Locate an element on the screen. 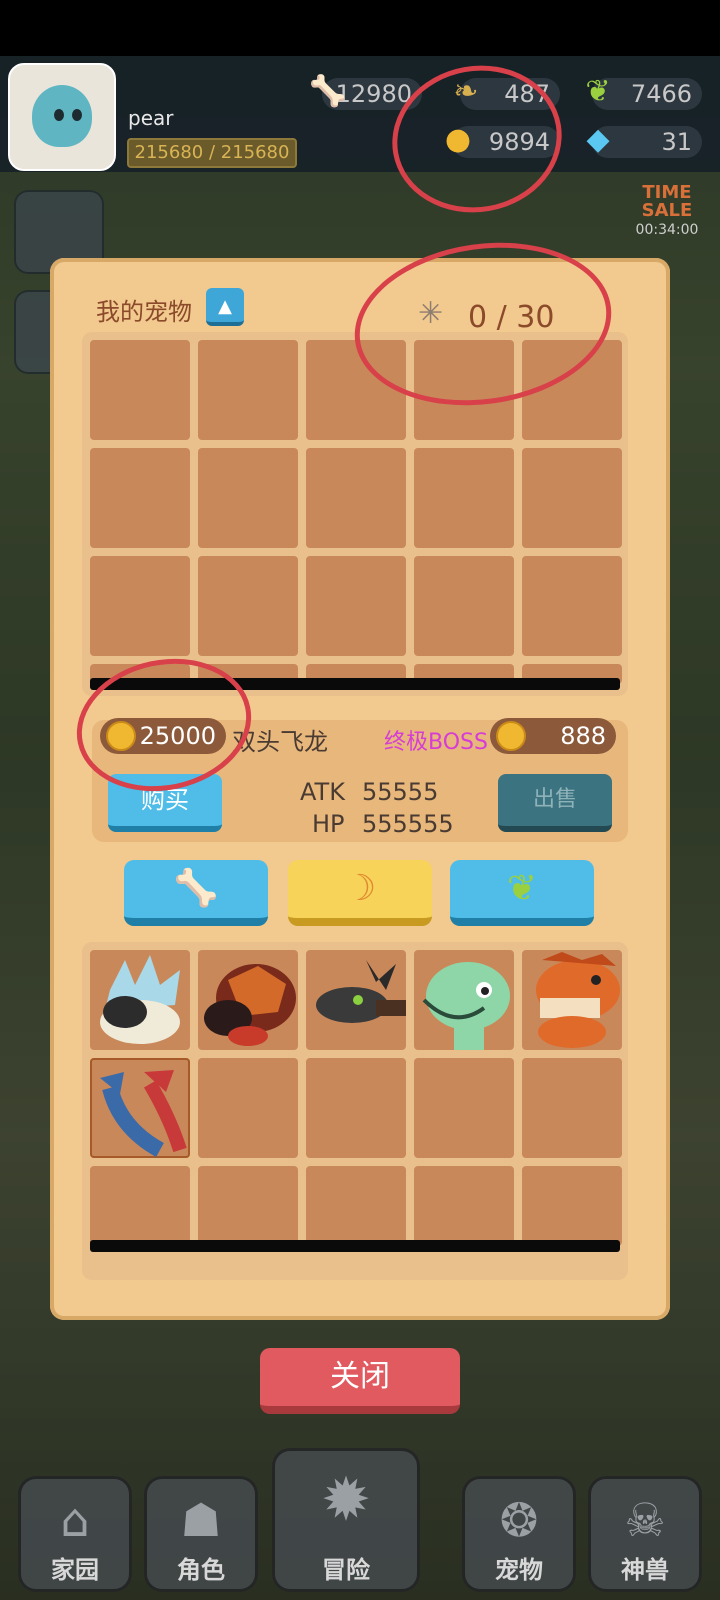 Image resolution: width=720 pixels, height=1600 pixels. orange-trex-icon is located at coordinates (578, 1000).